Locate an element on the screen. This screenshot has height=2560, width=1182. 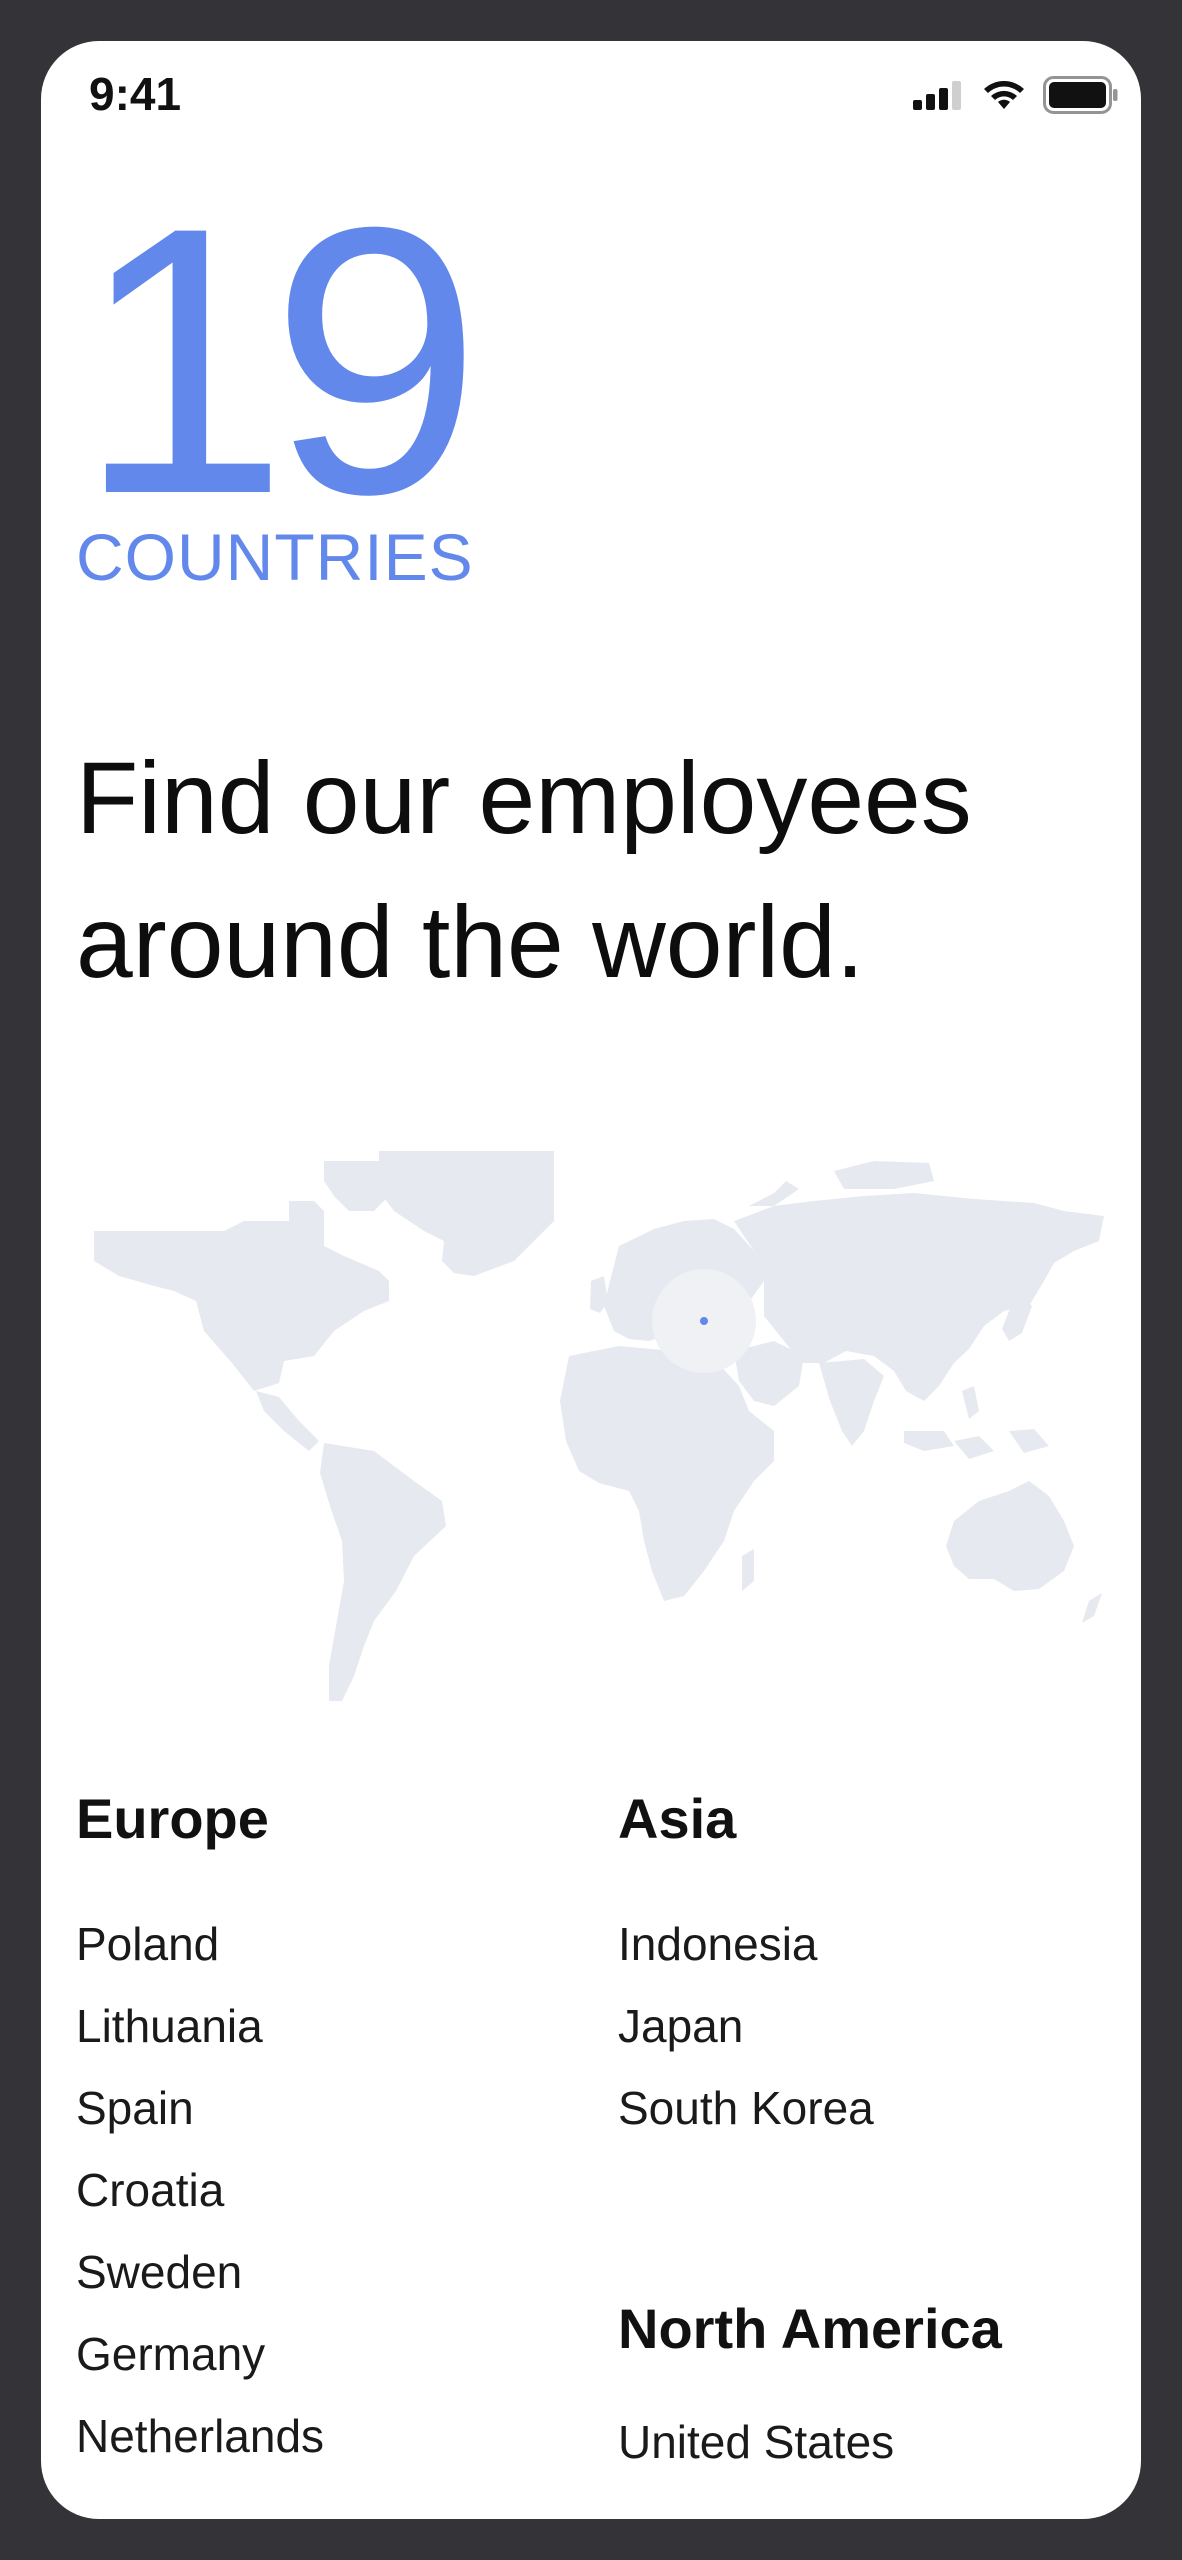
map-india is located at coordinates (851, 1402).